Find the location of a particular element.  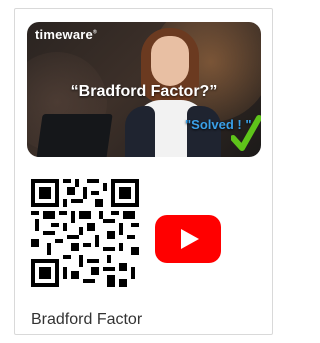

qr-code-icon is located at coordinates (85, 233).